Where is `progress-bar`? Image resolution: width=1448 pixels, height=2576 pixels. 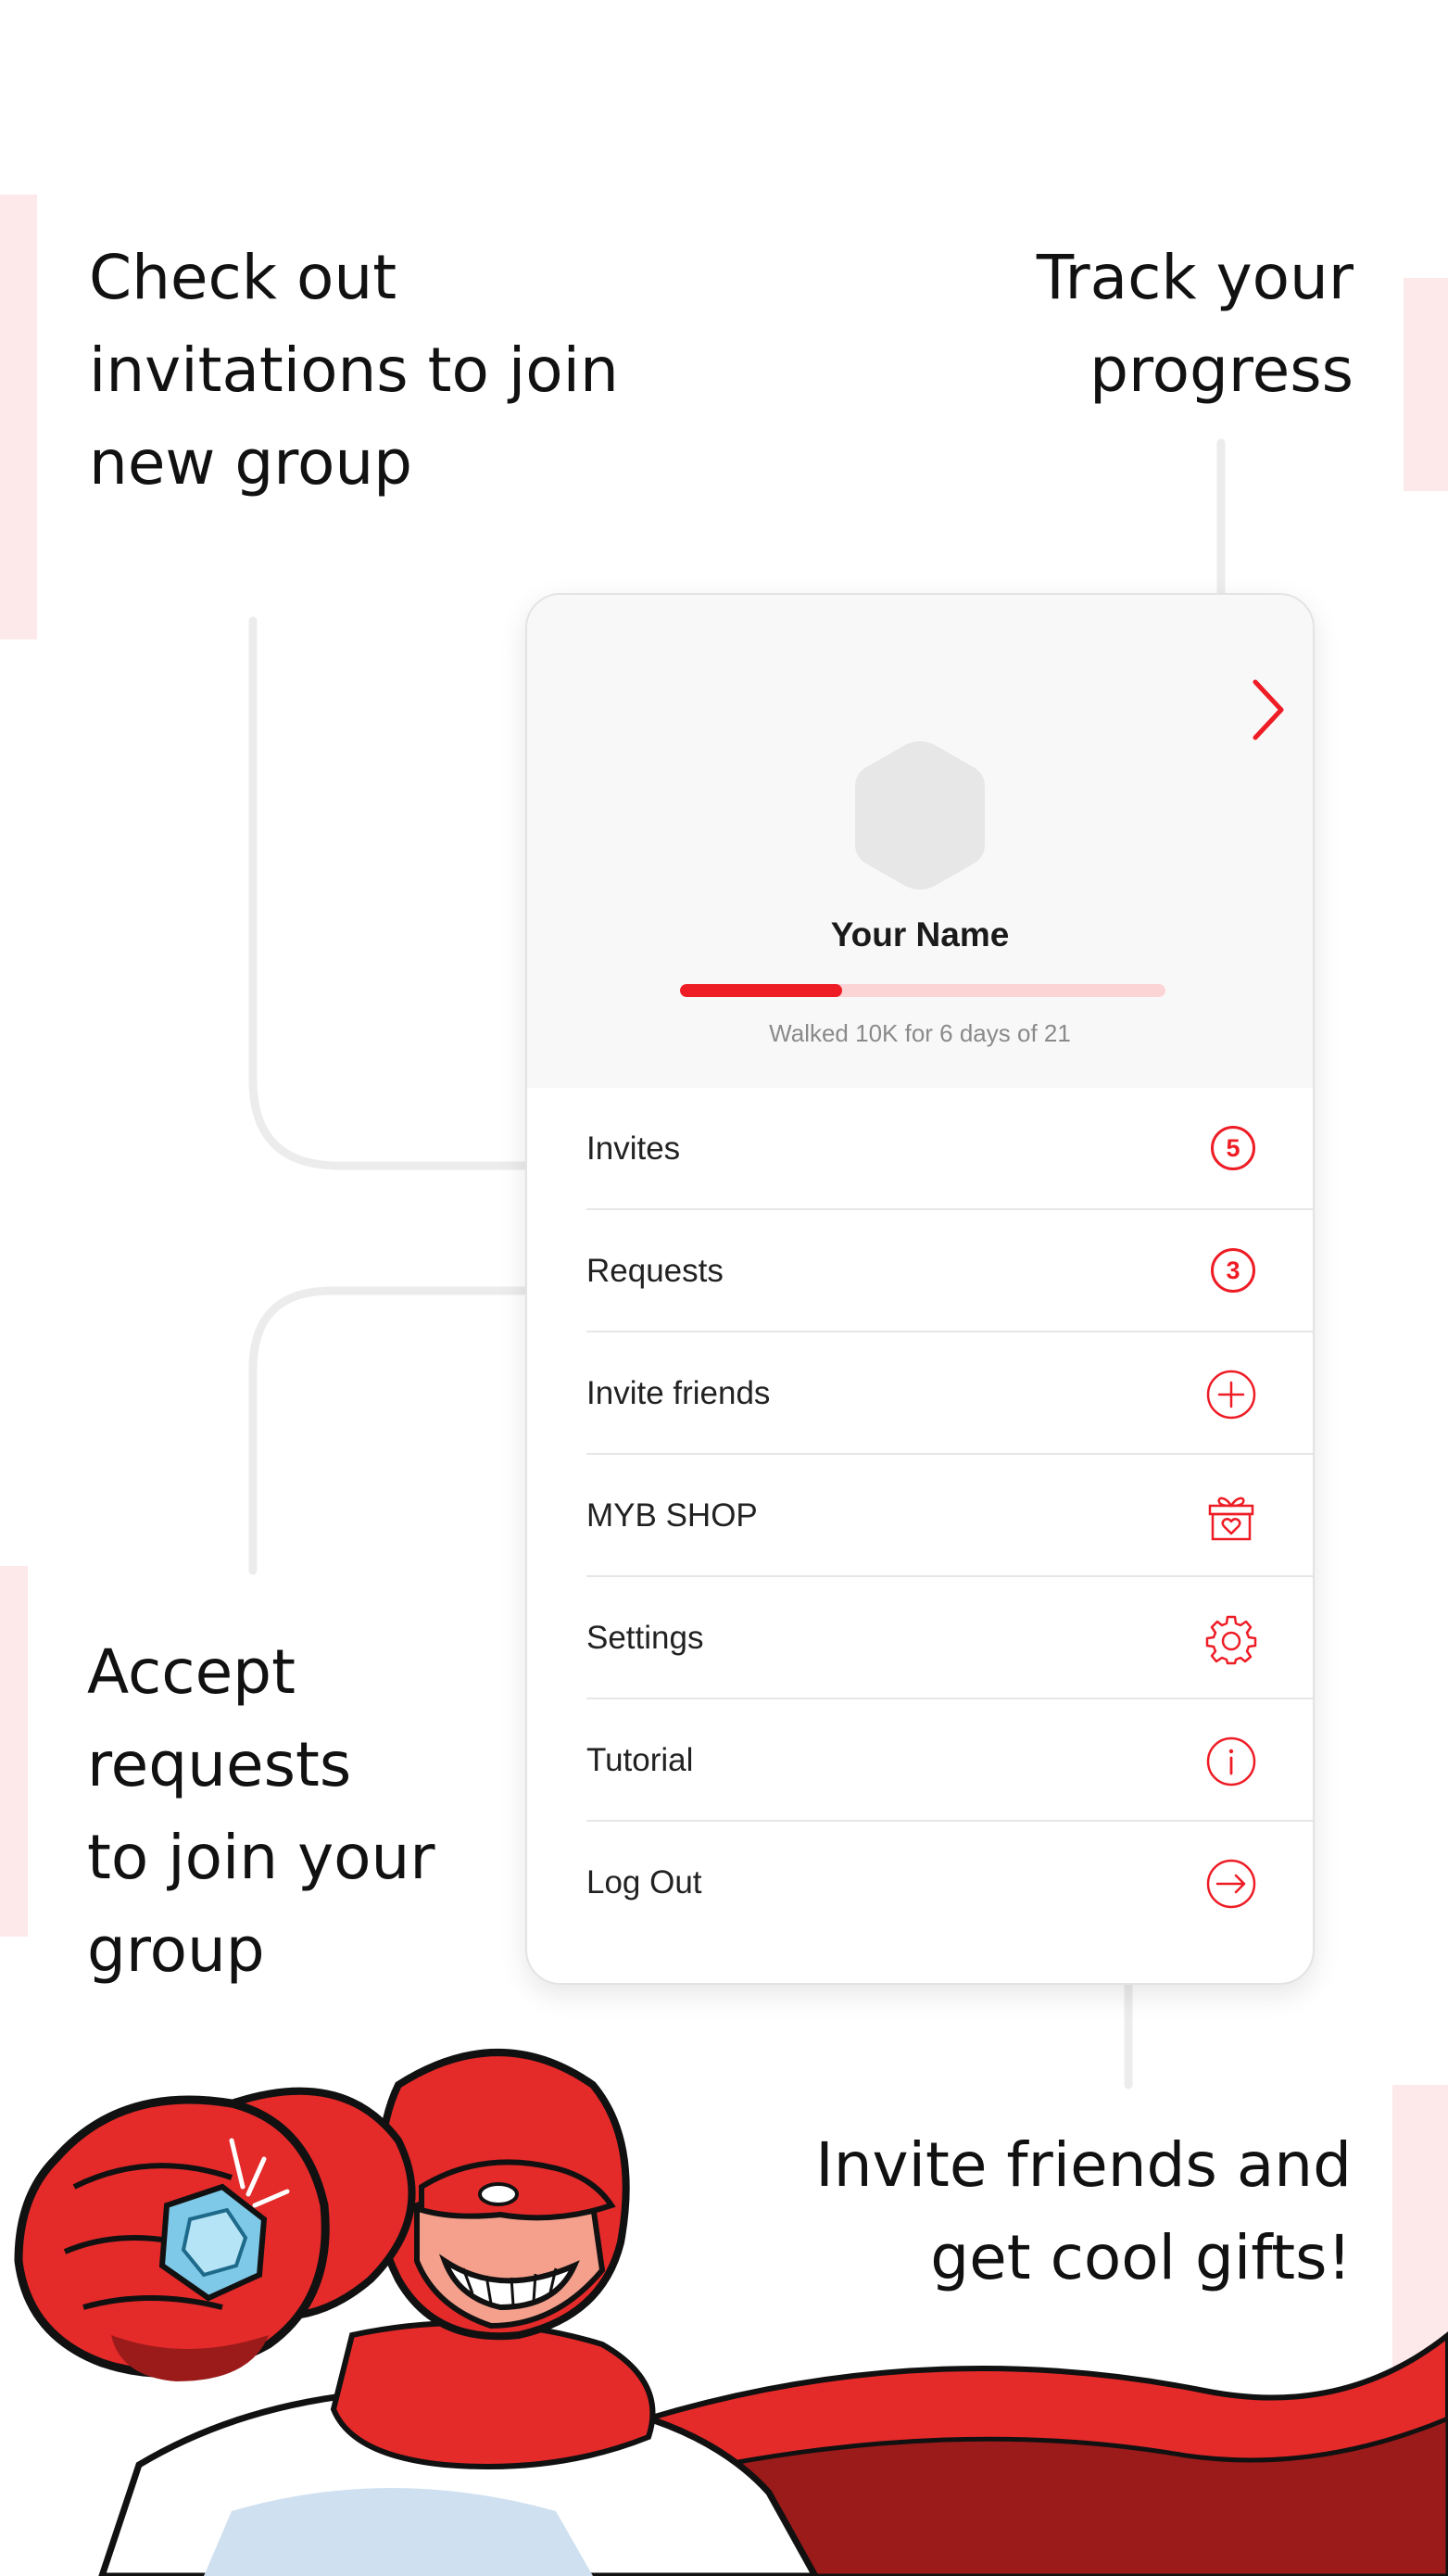
progress-bar is located at coordinates (922, 991).